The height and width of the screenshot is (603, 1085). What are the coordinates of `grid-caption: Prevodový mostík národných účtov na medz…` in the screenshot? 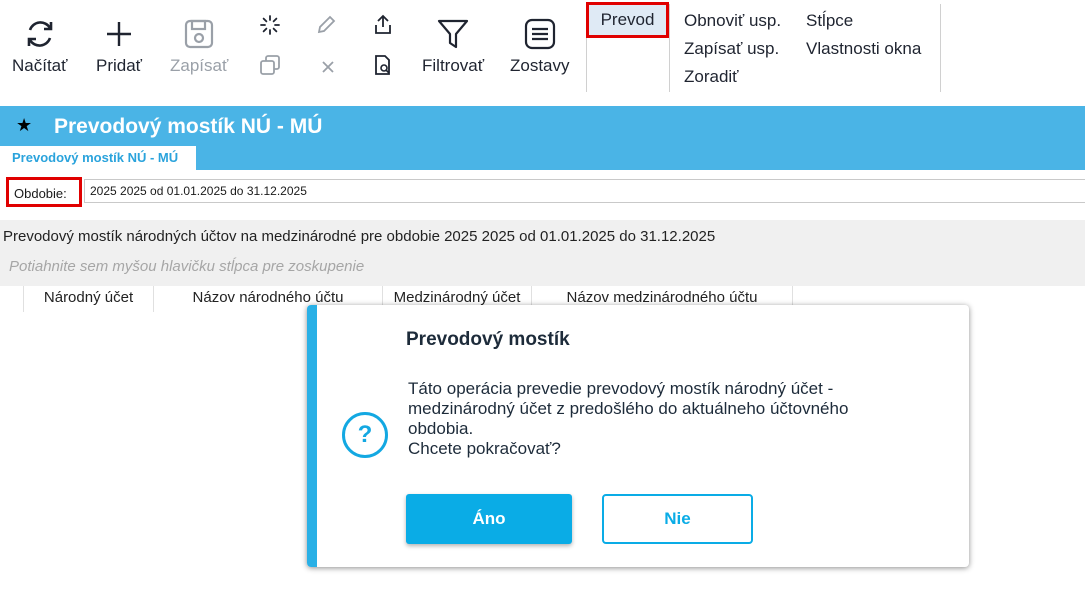 It's located at (359, 236).